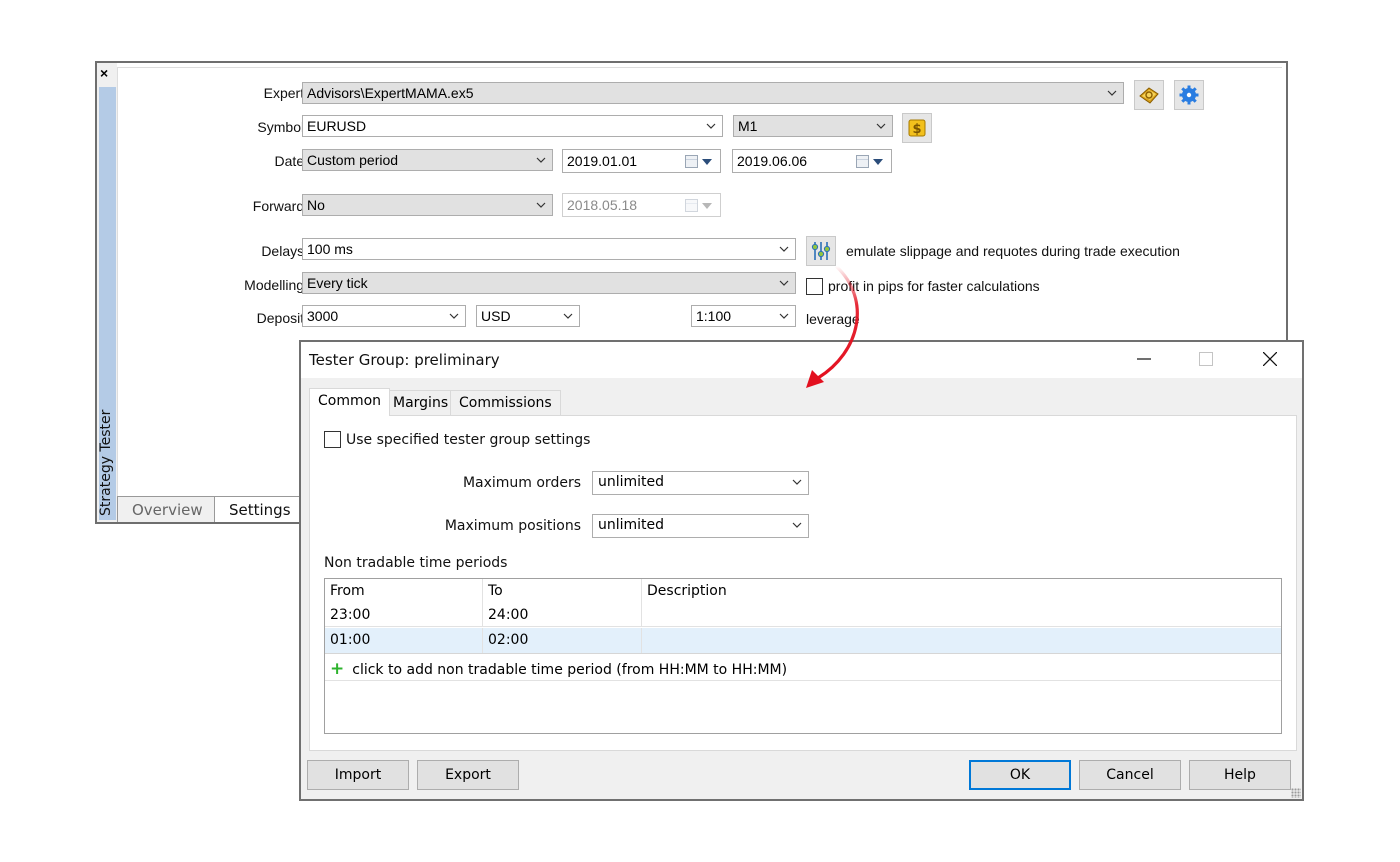 This screenshot has width=1400, height=862. What do you see at coordinates (350, 402) in the screenshot?
I see `tab-common: Common` at bounding box center [350, 402].